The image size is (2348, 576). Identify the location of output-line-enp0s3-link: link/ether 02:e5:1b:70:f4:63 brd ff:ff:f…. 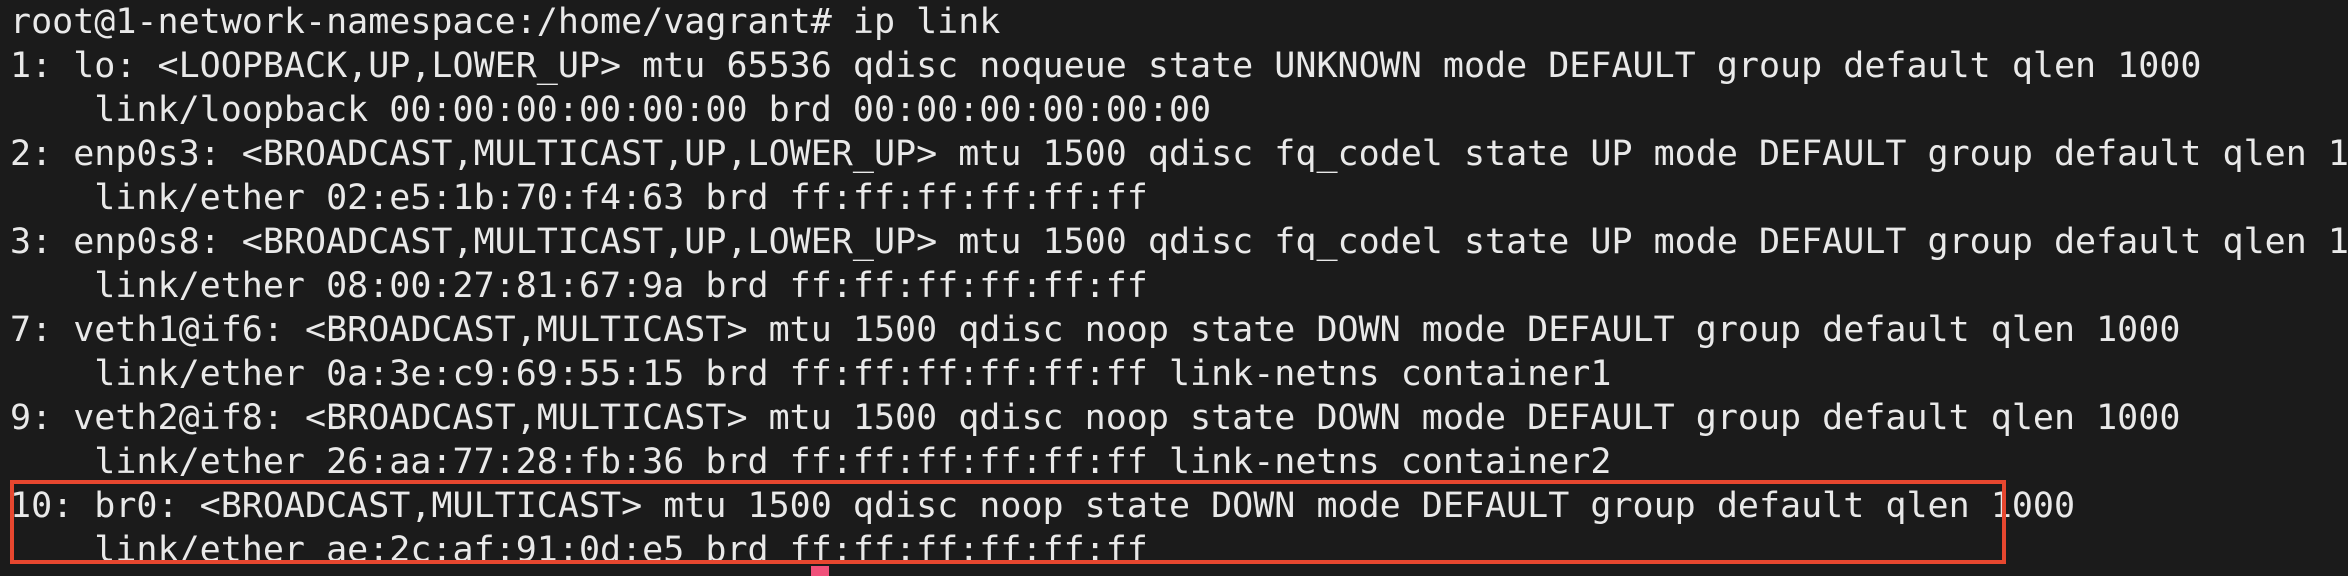
(579, 198).